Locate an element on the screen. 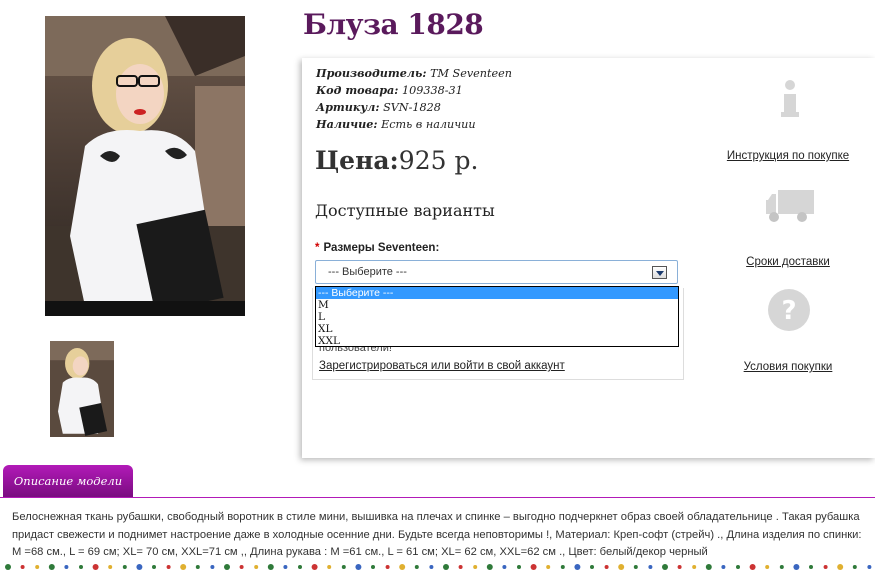  required-mark: * is located at coordinates (317, 248).